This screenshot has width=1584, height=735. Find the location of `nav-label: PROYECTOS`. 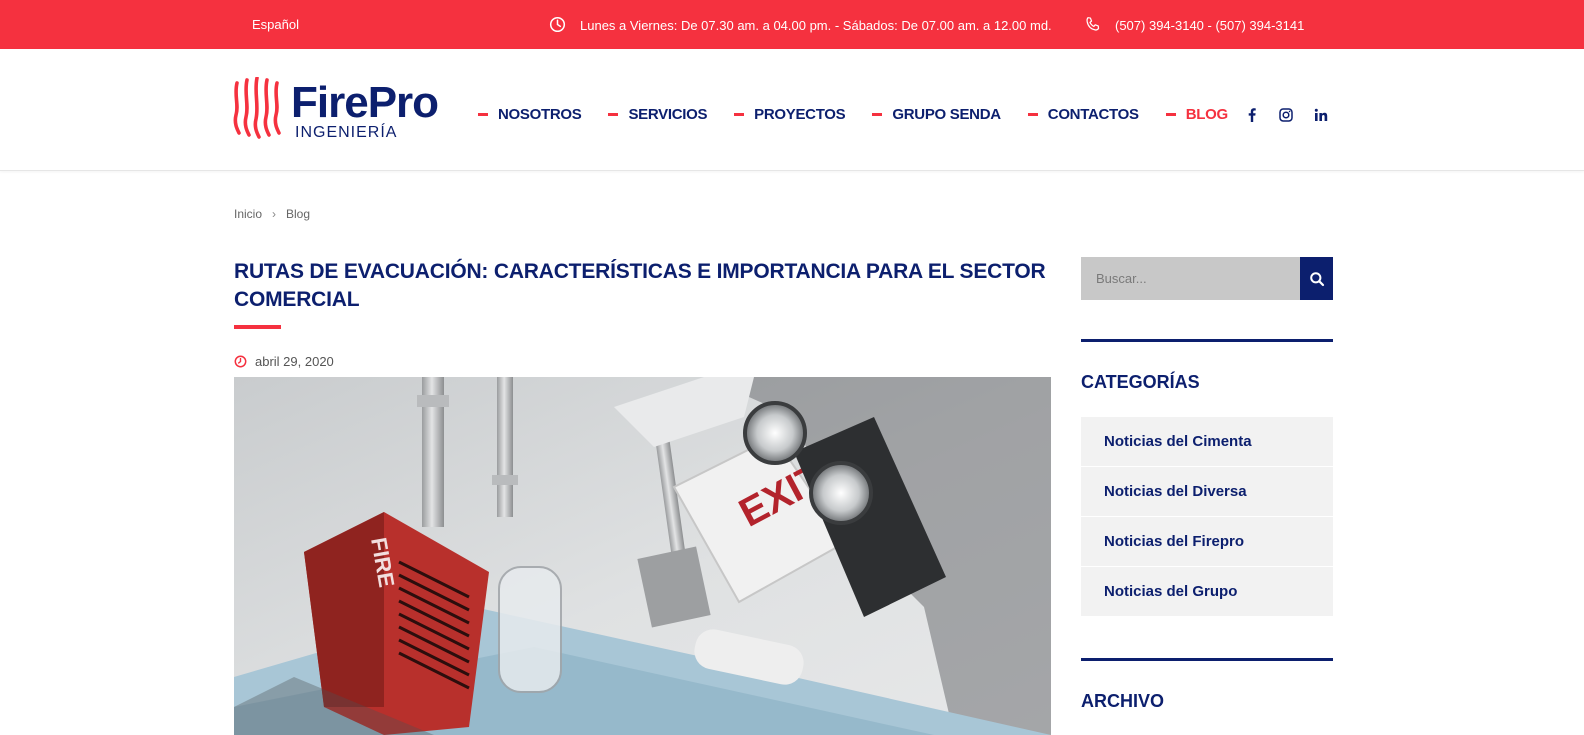

nav-label: PROYECTOS is located at coordinates (800, 114).